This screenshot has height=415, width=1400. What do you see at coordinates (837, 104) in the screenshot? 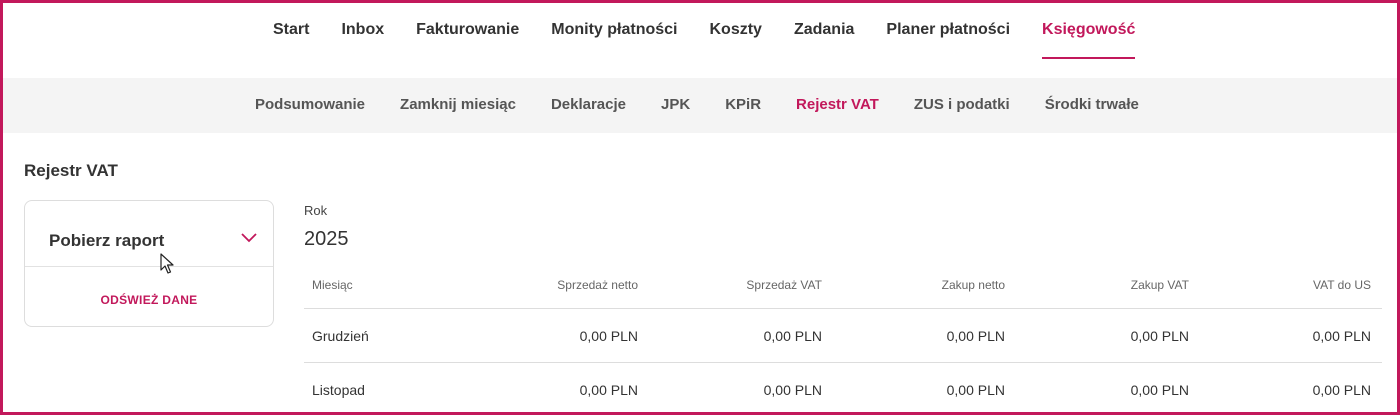
I see `subnav-item-rejestr-vat: Rejestr VAT` at bounding box center [837, 104].